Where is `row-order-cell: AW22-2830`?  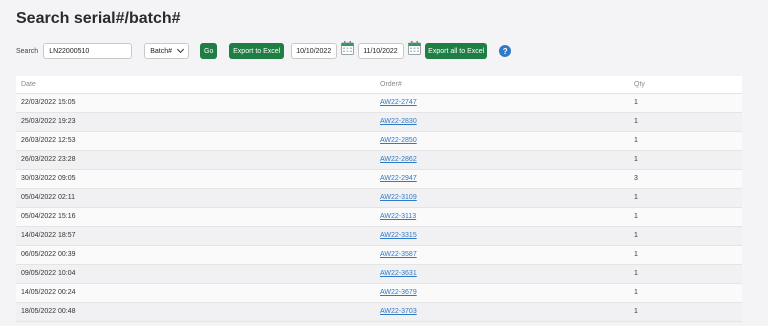 row-order-cell: AW22-2830 is located at coordinates (502, 122).